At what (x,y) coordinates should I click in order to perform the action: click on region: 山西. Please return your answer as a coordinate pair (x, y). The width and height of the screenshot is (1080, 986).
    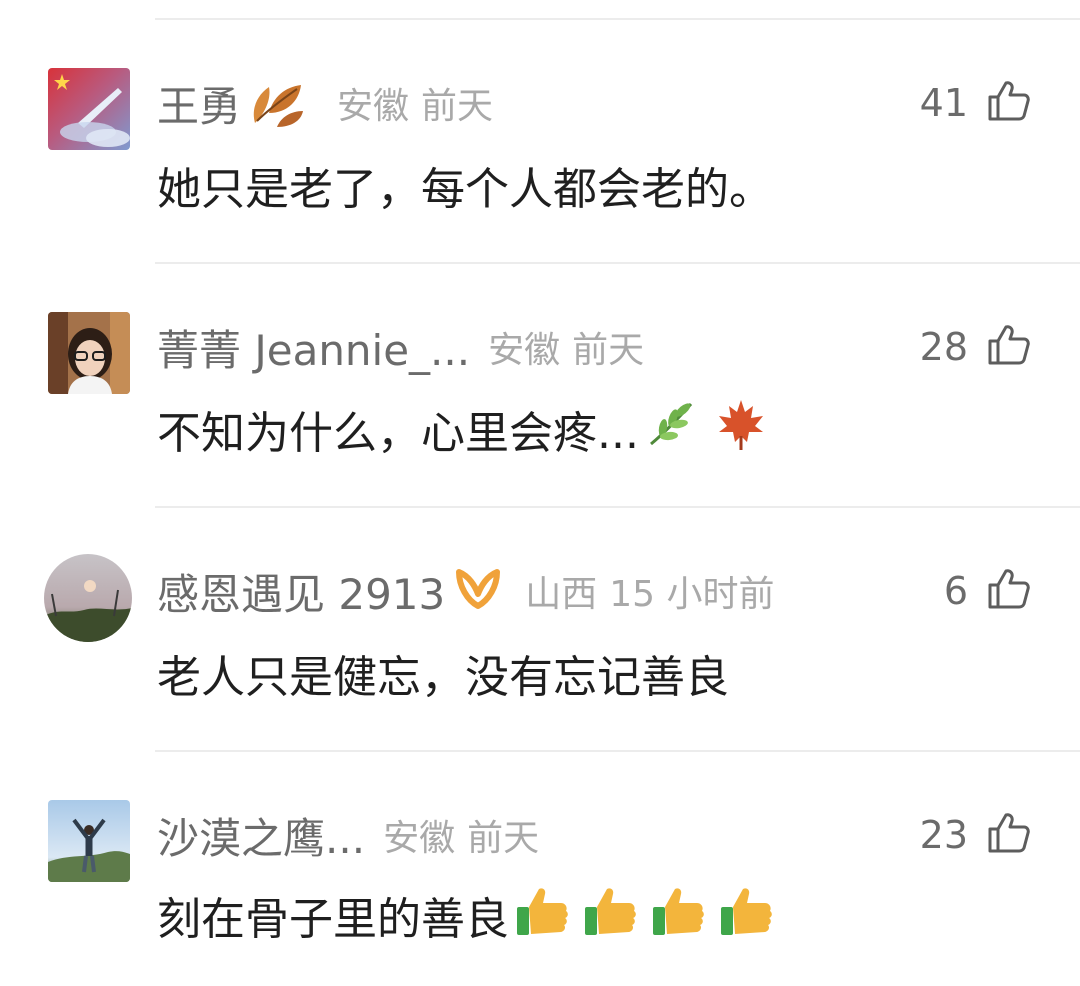
    Looking at the image, I should click on (561, 594).